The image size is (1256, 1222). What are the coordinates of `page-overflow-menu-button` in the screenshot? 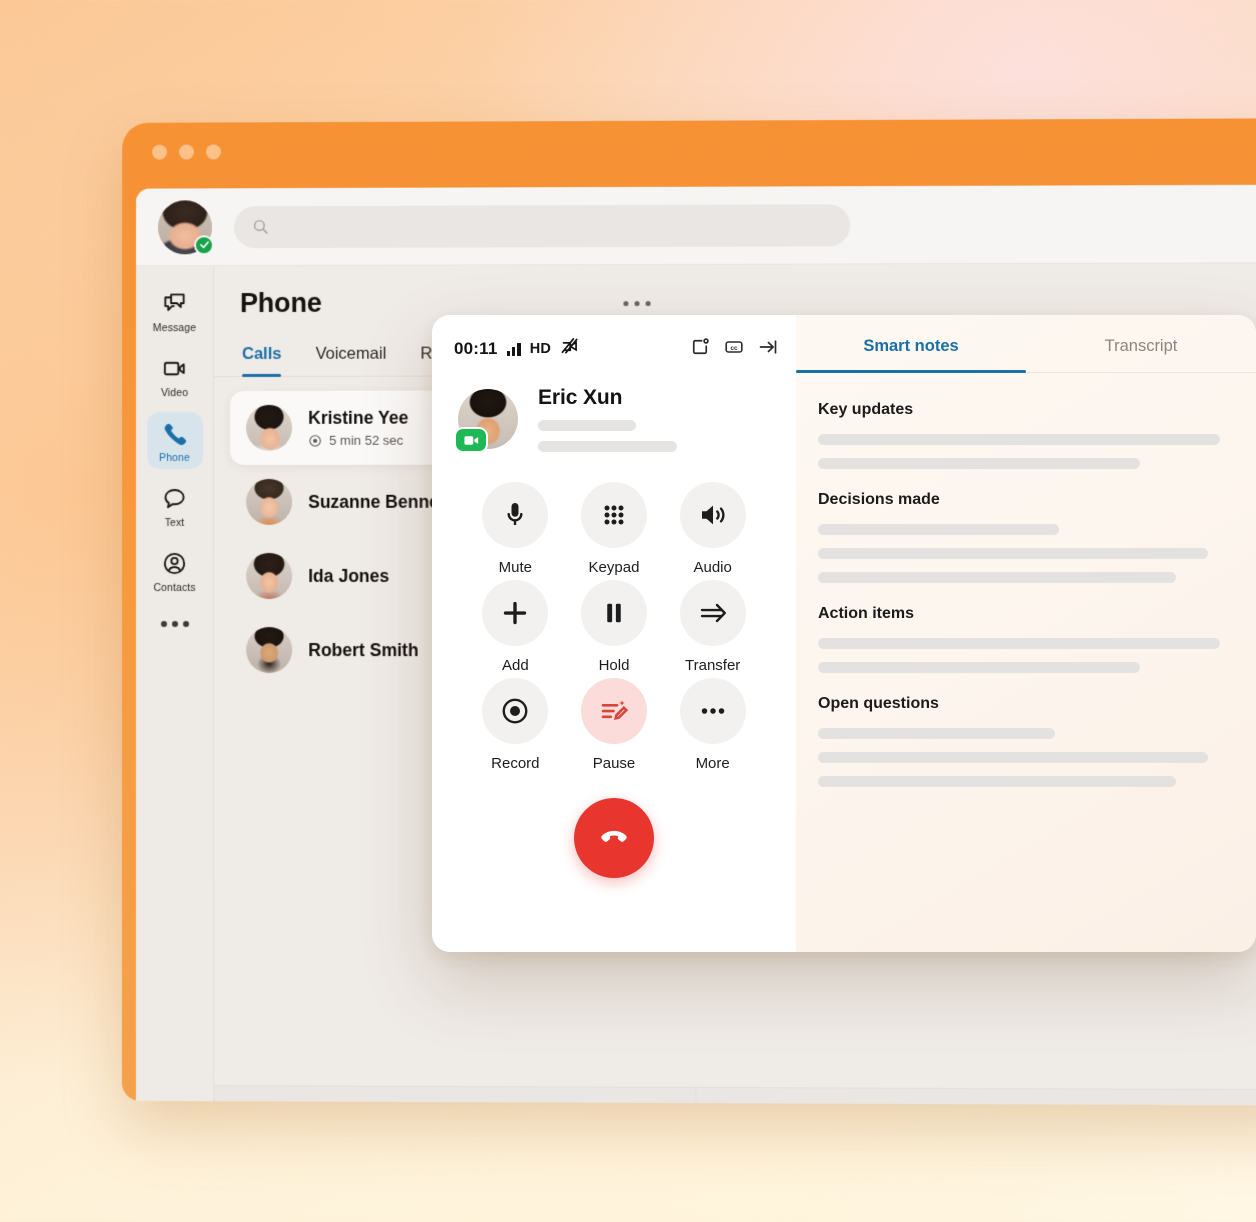 It's located at (636, 304).